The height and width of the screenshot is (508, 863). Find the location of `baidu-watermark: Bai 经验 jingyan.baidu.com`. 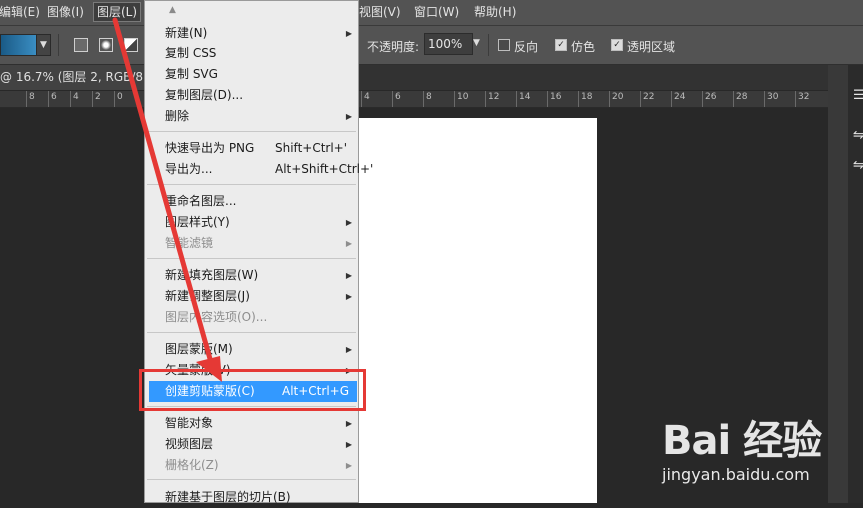

baidu-watermark: Bai 经验 jingyan.baidu.com is located at coordinates (762, 455).